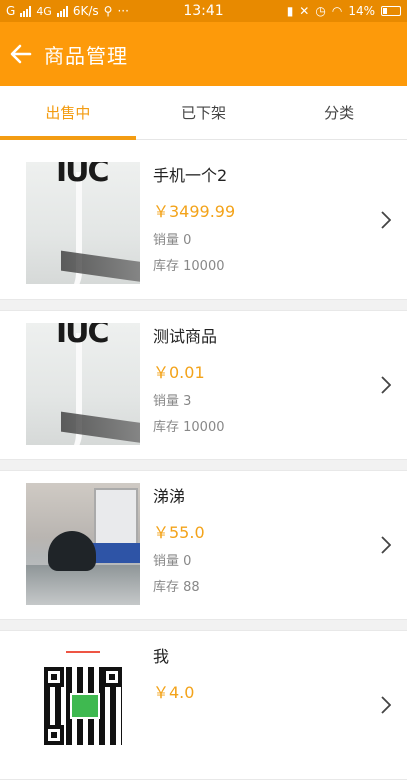 The height and width of the screenshot is (780, 407). Describe the element at coordinates (179, 372) in the screenshot. I see `product-price: ￥0.01` at that location.